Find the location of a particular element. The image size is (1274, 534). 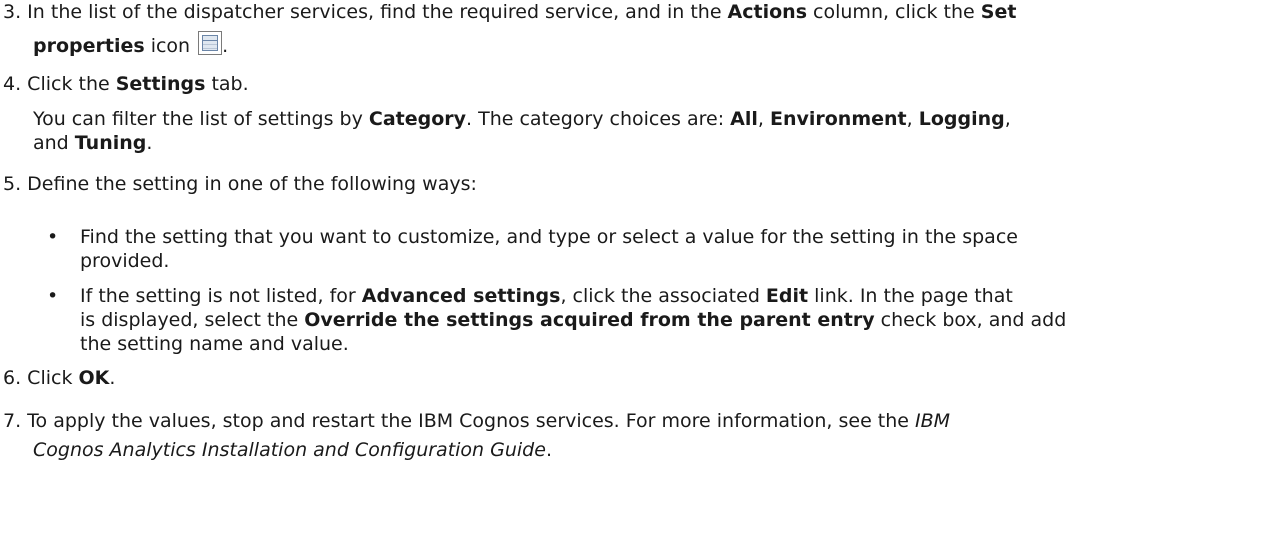

step-number: 5. is located at coordinates (12, 184).